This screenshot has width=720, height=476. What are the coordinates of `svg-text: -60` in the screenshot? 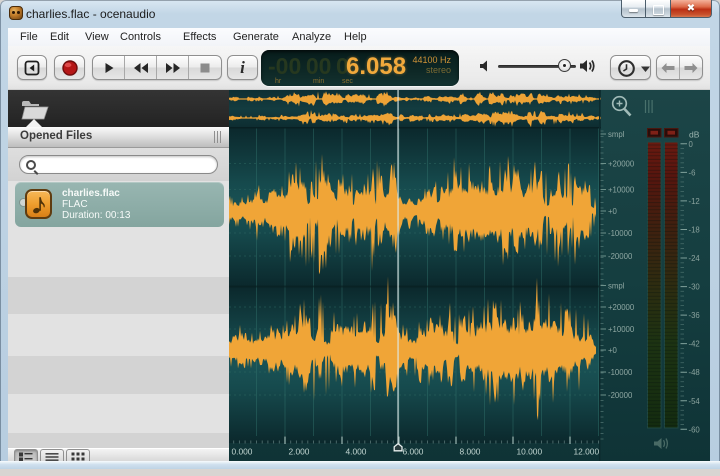 It's located at (695, 429).